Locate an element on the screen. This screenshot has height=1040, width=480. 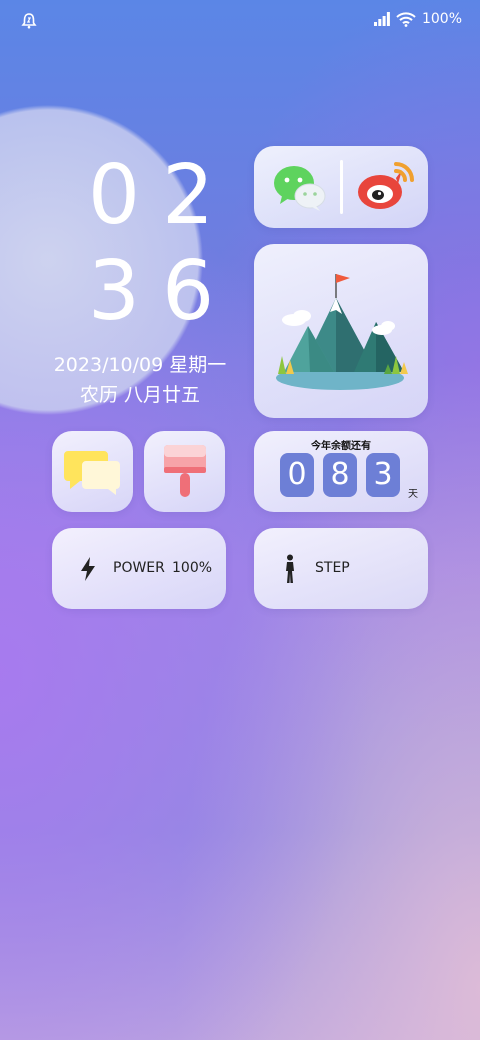
signal-icon is located at coordinates (381, 19).